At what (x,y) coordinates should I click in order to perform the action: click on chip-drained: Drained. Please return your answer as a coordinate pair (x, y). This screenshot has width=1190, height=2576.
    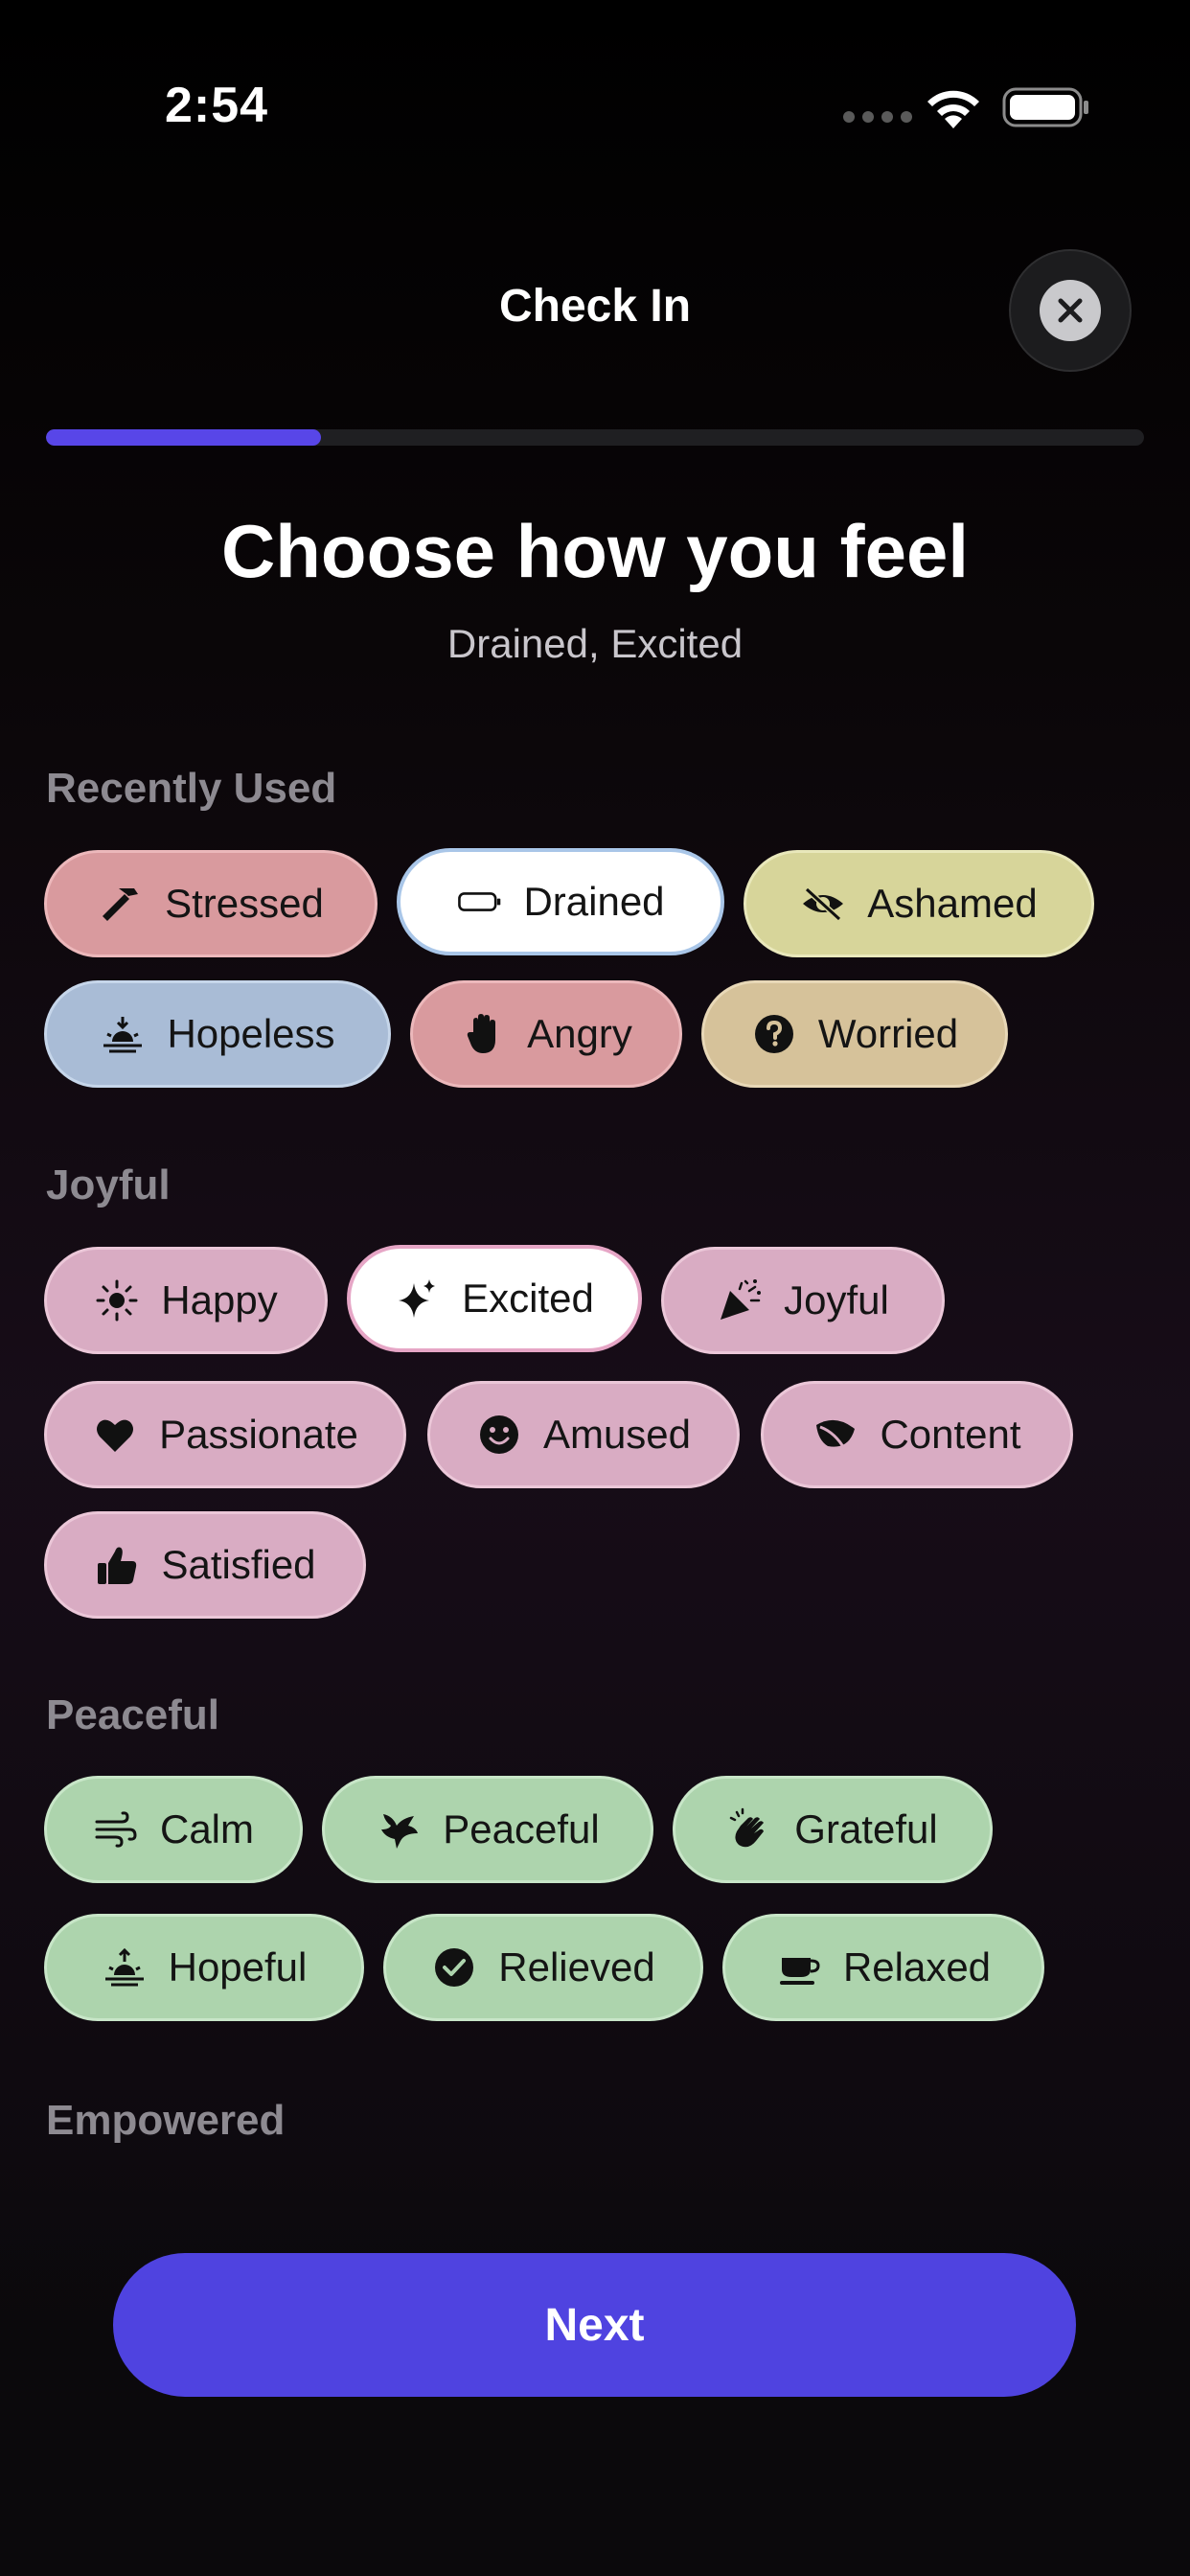
    Looking at the image, I should click on (560, 901).